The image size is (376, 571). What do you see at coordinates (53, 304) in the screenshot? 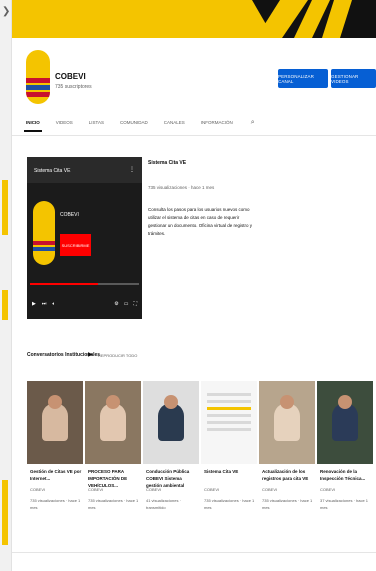
I see `volume-icon: 🔈︎` at bounding box center [53, 304].